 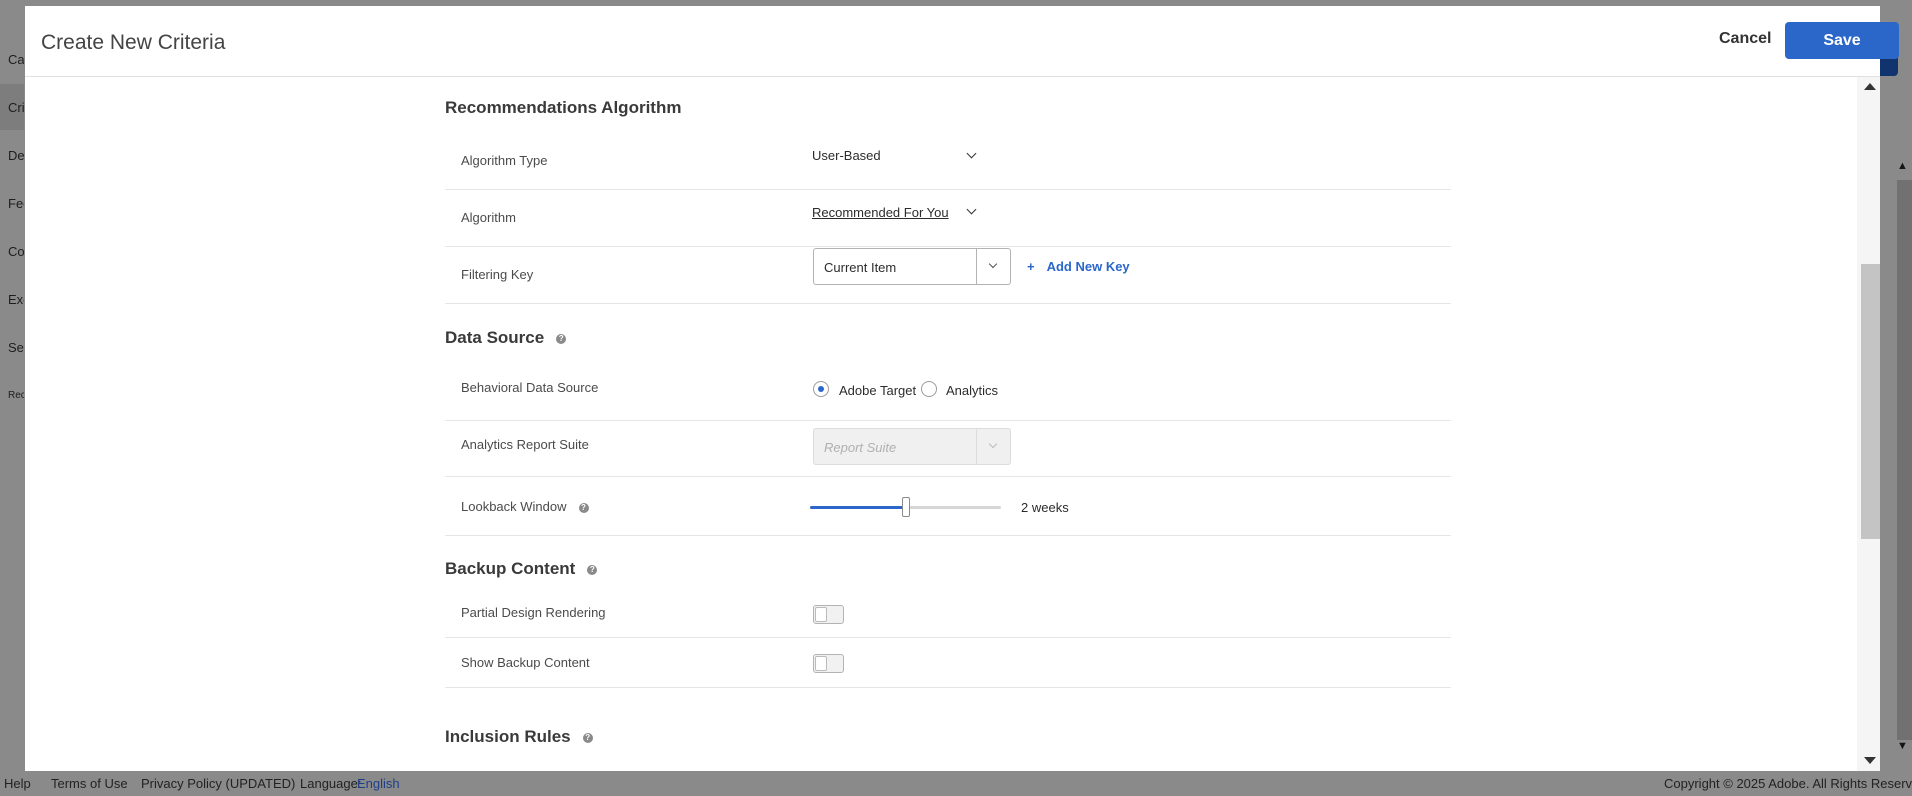 What do you see at coordinates (1842, 40) in the screenshot?
I see `save-button: Save` at bounding box center [1842, 40].